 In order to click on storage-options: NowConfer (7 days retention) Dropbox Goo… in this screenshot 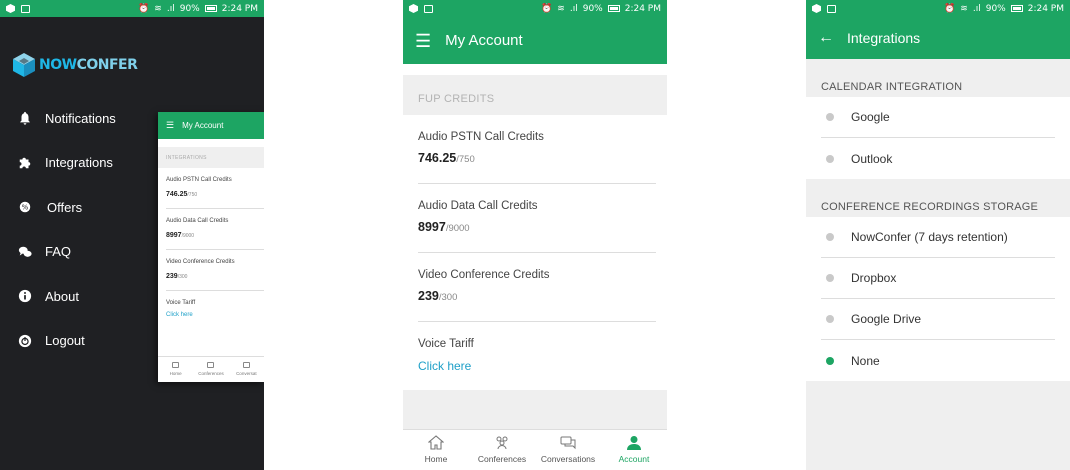, I will do `click(938, 299)`.